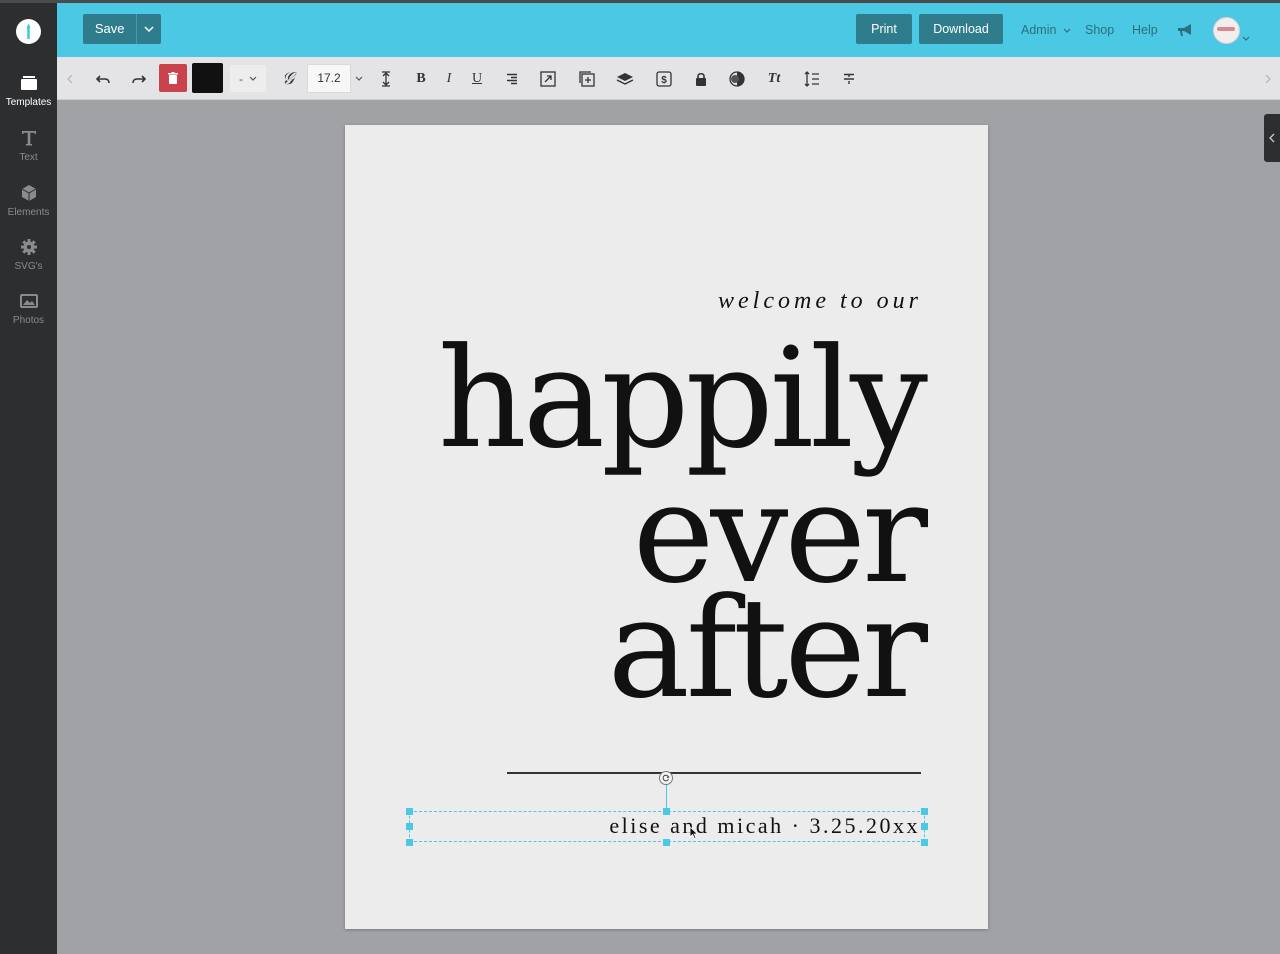 Image resolution: width=1280 pixels, height=954 pixels. I want to click on selection-box, so click(667, 826).